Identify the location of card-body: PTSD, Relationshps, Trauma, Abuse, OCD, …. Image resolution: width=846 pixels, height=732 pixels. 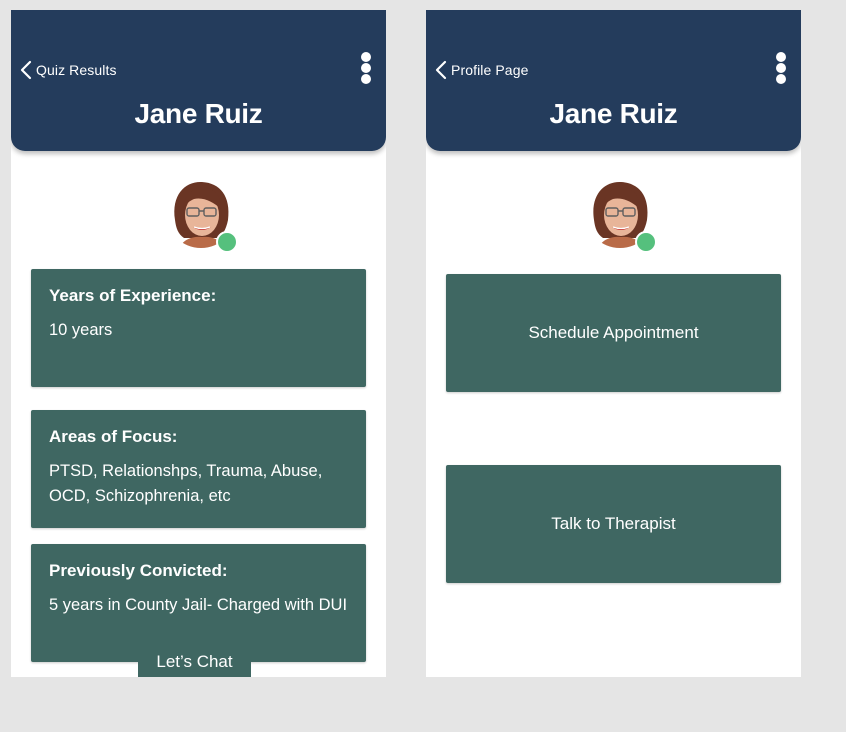
(186, 483).